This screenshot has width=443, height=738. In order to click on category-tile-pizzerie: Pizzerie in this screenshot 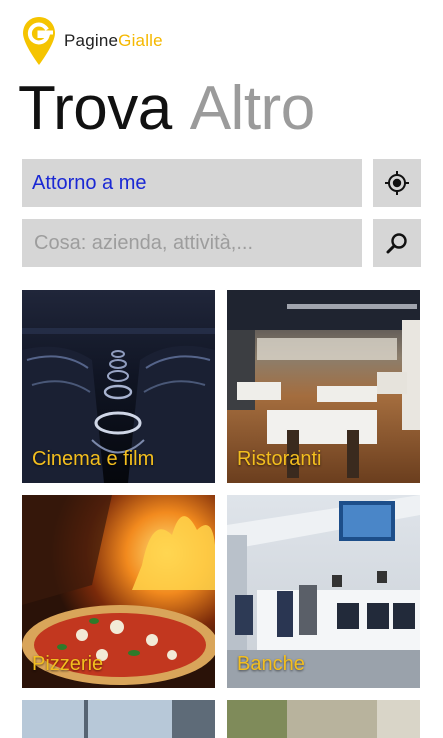, I will do `click(118, 591)`.